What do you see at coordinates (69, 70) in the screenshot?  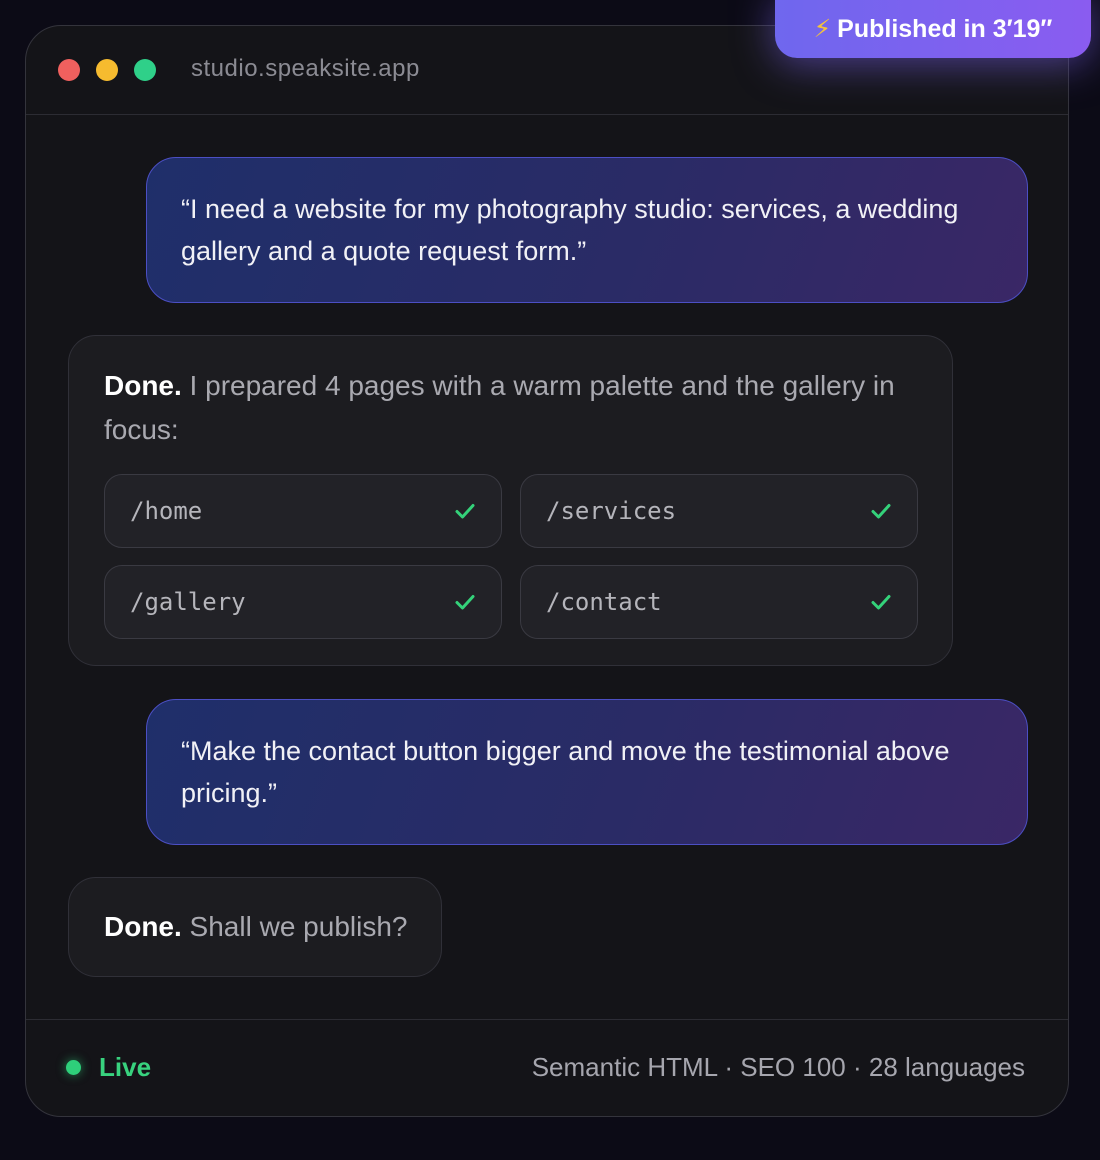 I see `close-window-button` at bounding box center [69, 70].